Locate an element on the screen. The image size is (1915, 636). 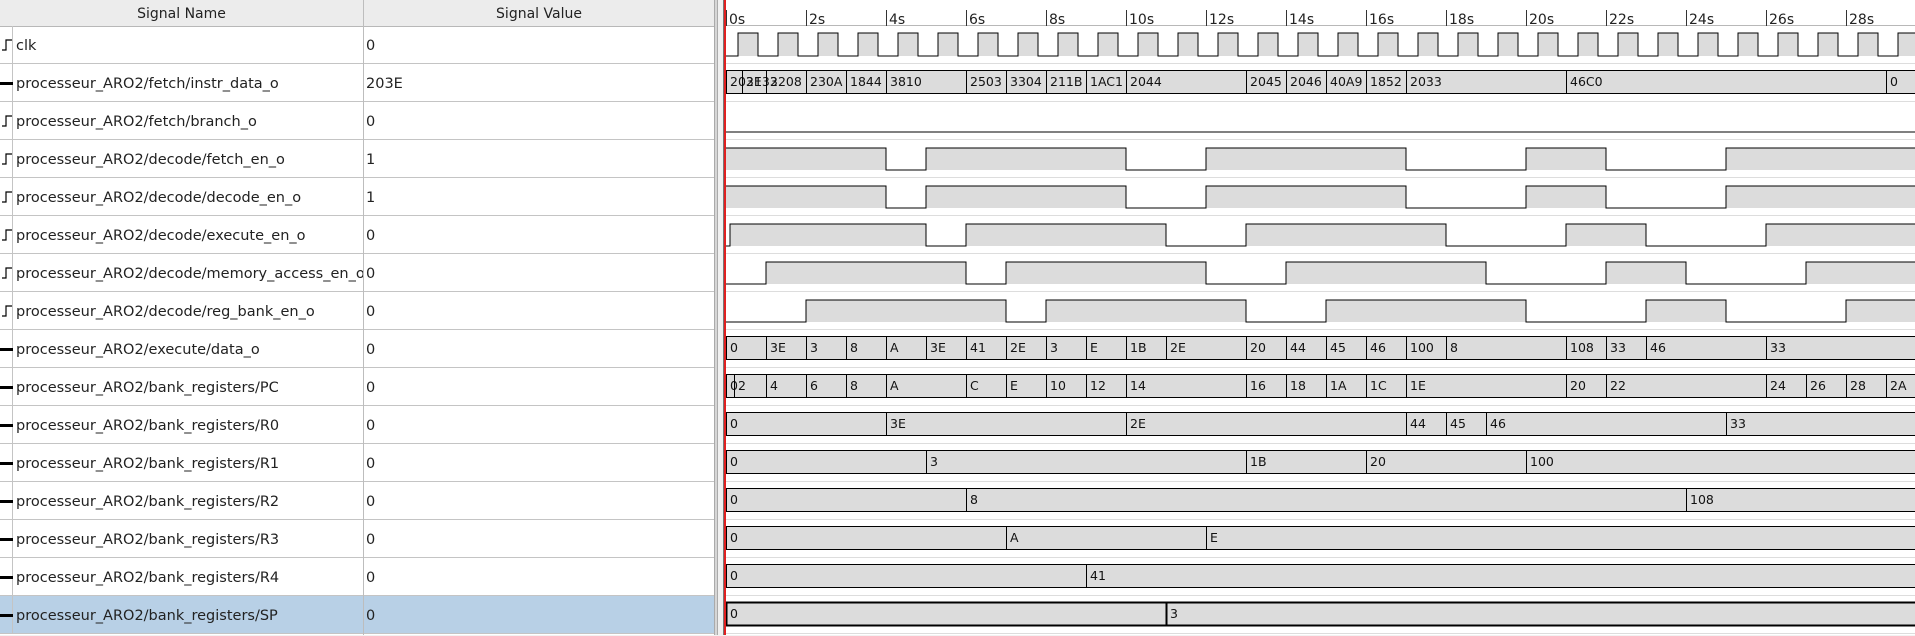
bus-value-label: 41 is located at coordinates (978, 347).